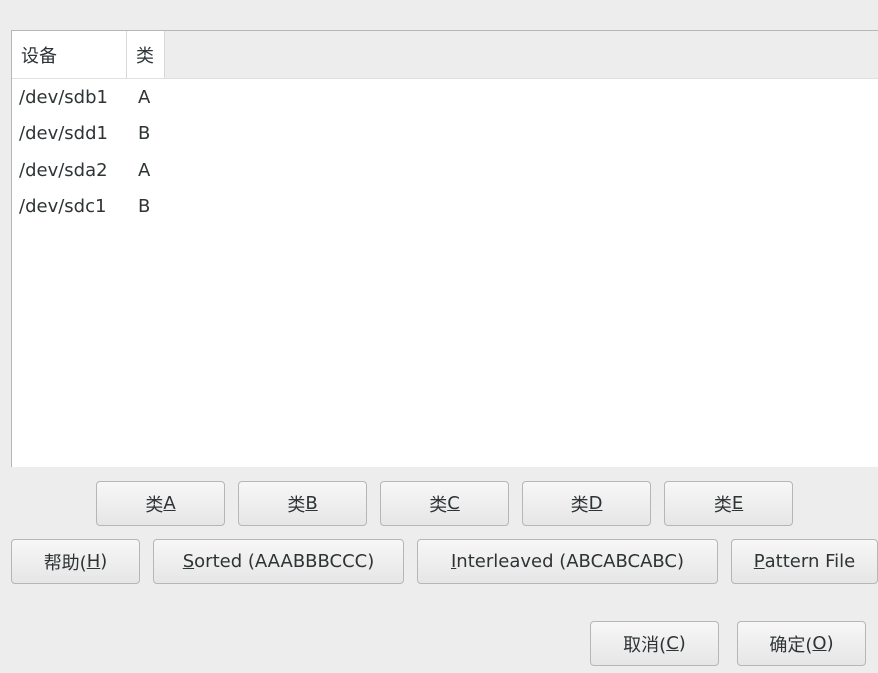 The width and height of the screenshot is (878, 673). Describe the element at coordinates (63, 170) in the screenshot. I see `device-cell: /dev/sda2` at that location.